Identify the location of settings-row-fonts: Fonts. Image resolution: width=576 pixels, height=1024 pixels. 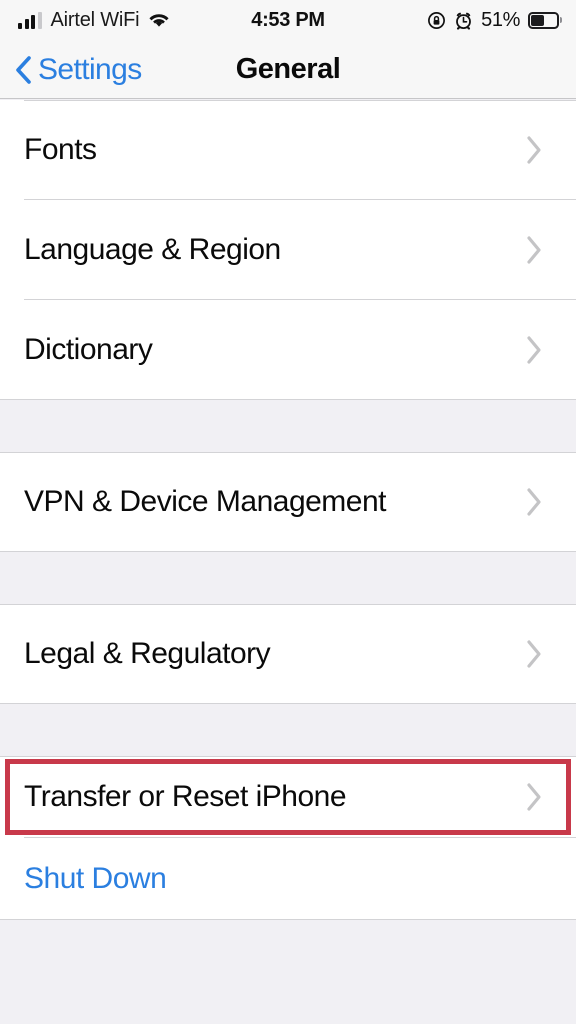
(288, 150).